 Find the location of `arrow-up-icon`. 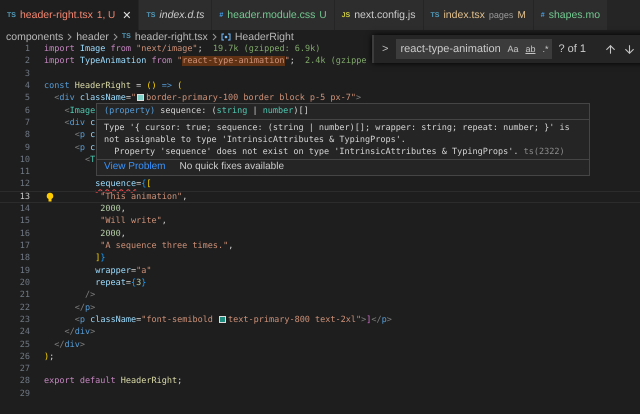

arrow-up-icon is located at coordinates (611, 49).